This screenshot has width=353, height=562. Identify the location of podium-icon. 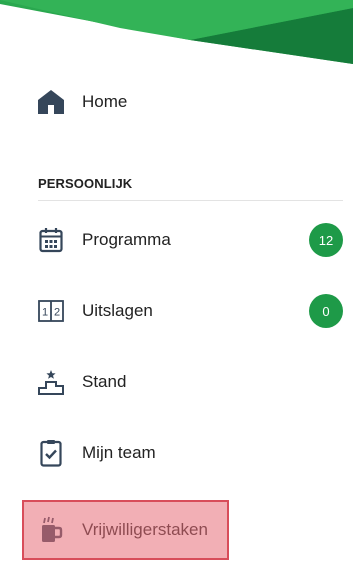
(51, 382).